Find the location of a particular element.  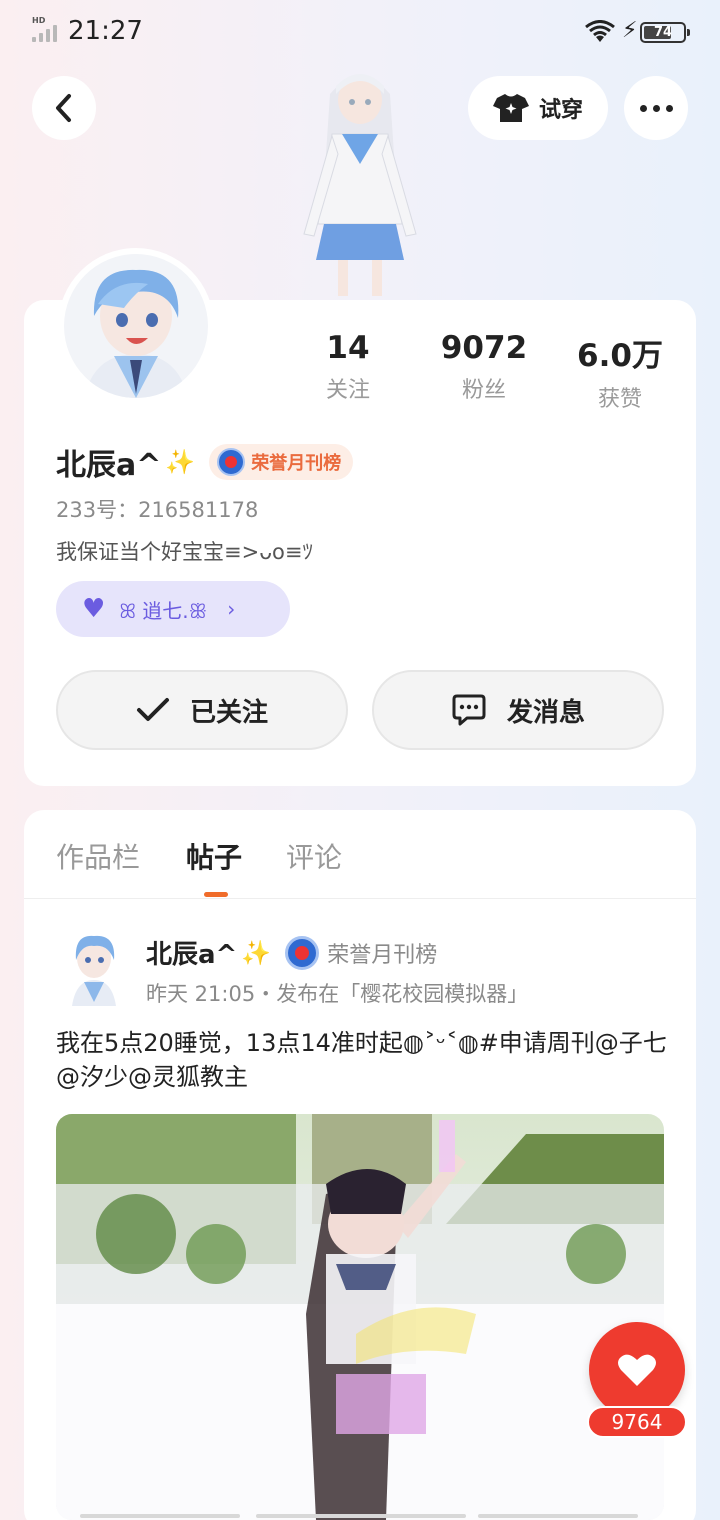

user-id: 233号：216581178 is located at coordinates (157, 510).